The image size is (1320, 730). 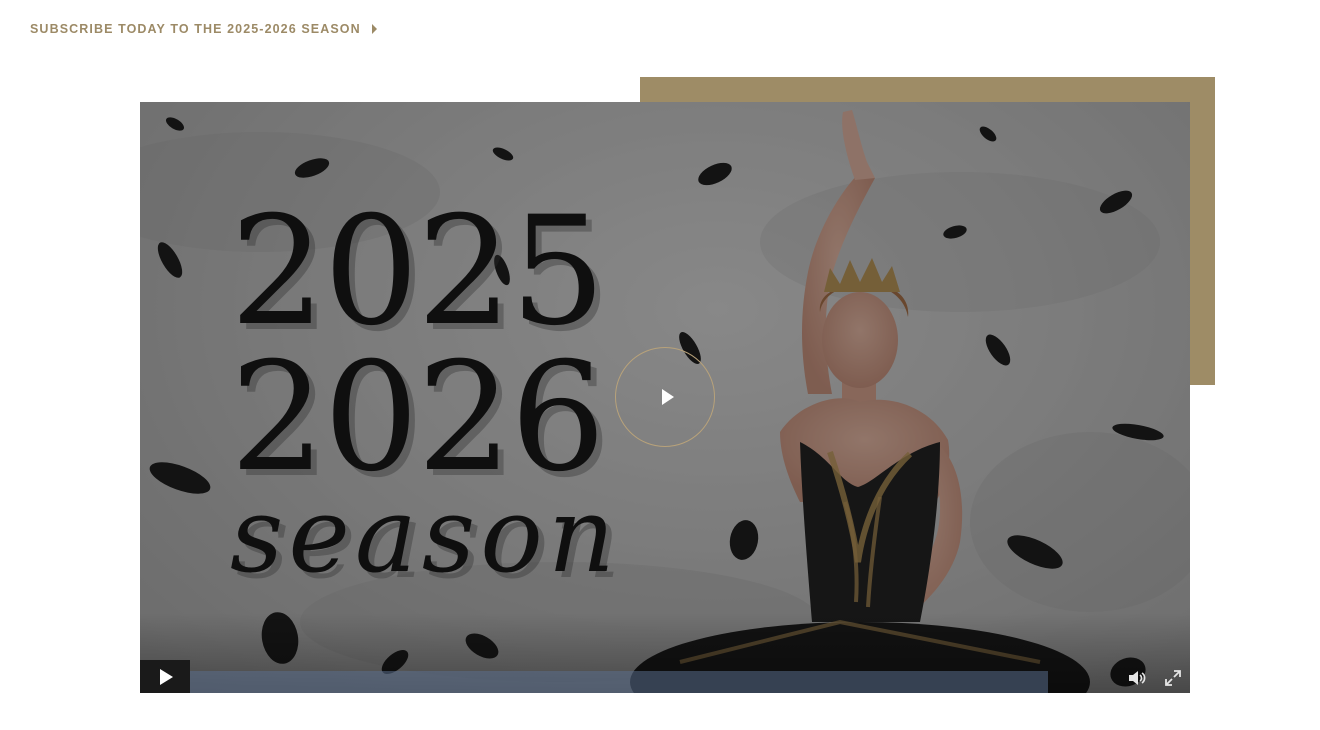 What do you see at coordinates (374, 29) in the screenshot?
I see `caret-right-icon` at bounding box center [374, 29].